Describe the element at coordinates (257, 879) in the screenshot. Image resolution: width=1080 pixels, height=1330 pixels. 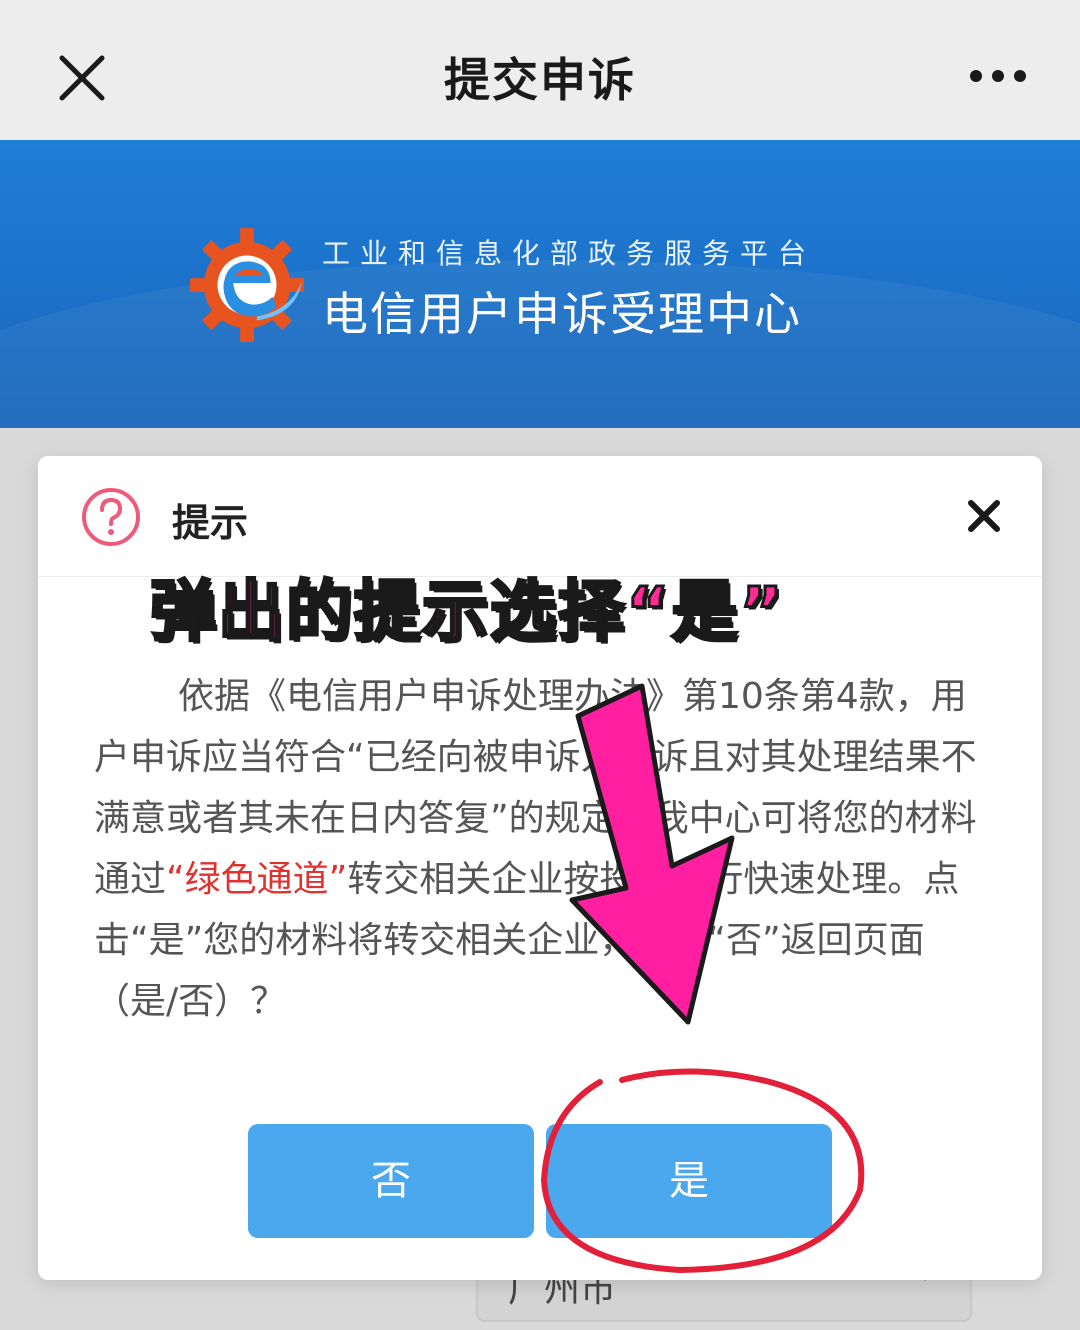
I see `green-channel-highlight: “绿色通道”` at that location.